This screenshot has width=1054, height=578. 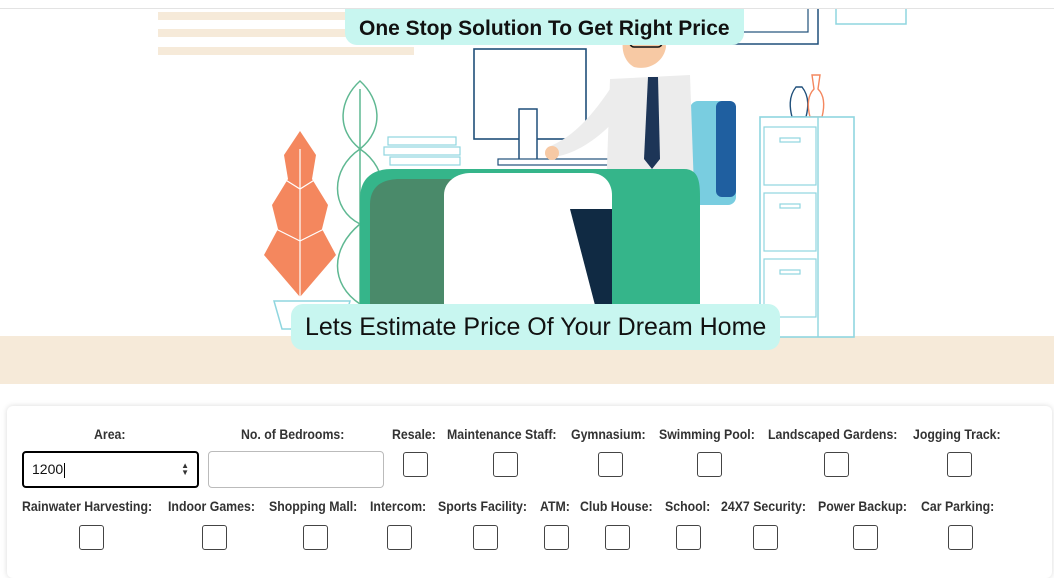 I want to click on headline-banner: Lets Estimate Price Of Your Dream Home, so click(x=536, y=327).